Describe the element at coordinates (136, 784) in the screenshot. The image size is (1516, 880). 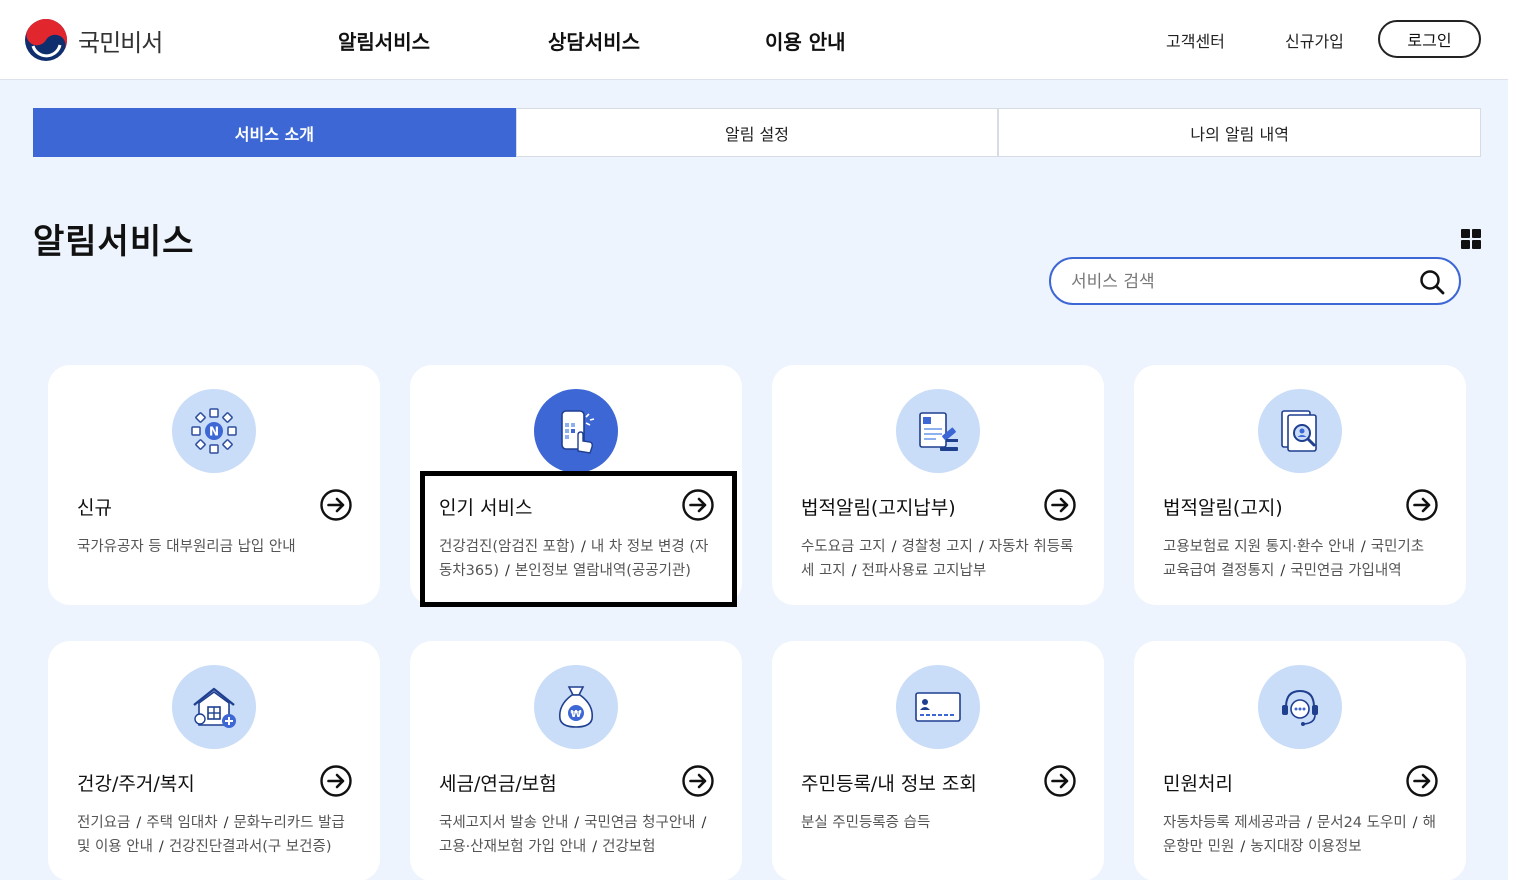
I see `card-title: 건강/주거/복지` at that location.